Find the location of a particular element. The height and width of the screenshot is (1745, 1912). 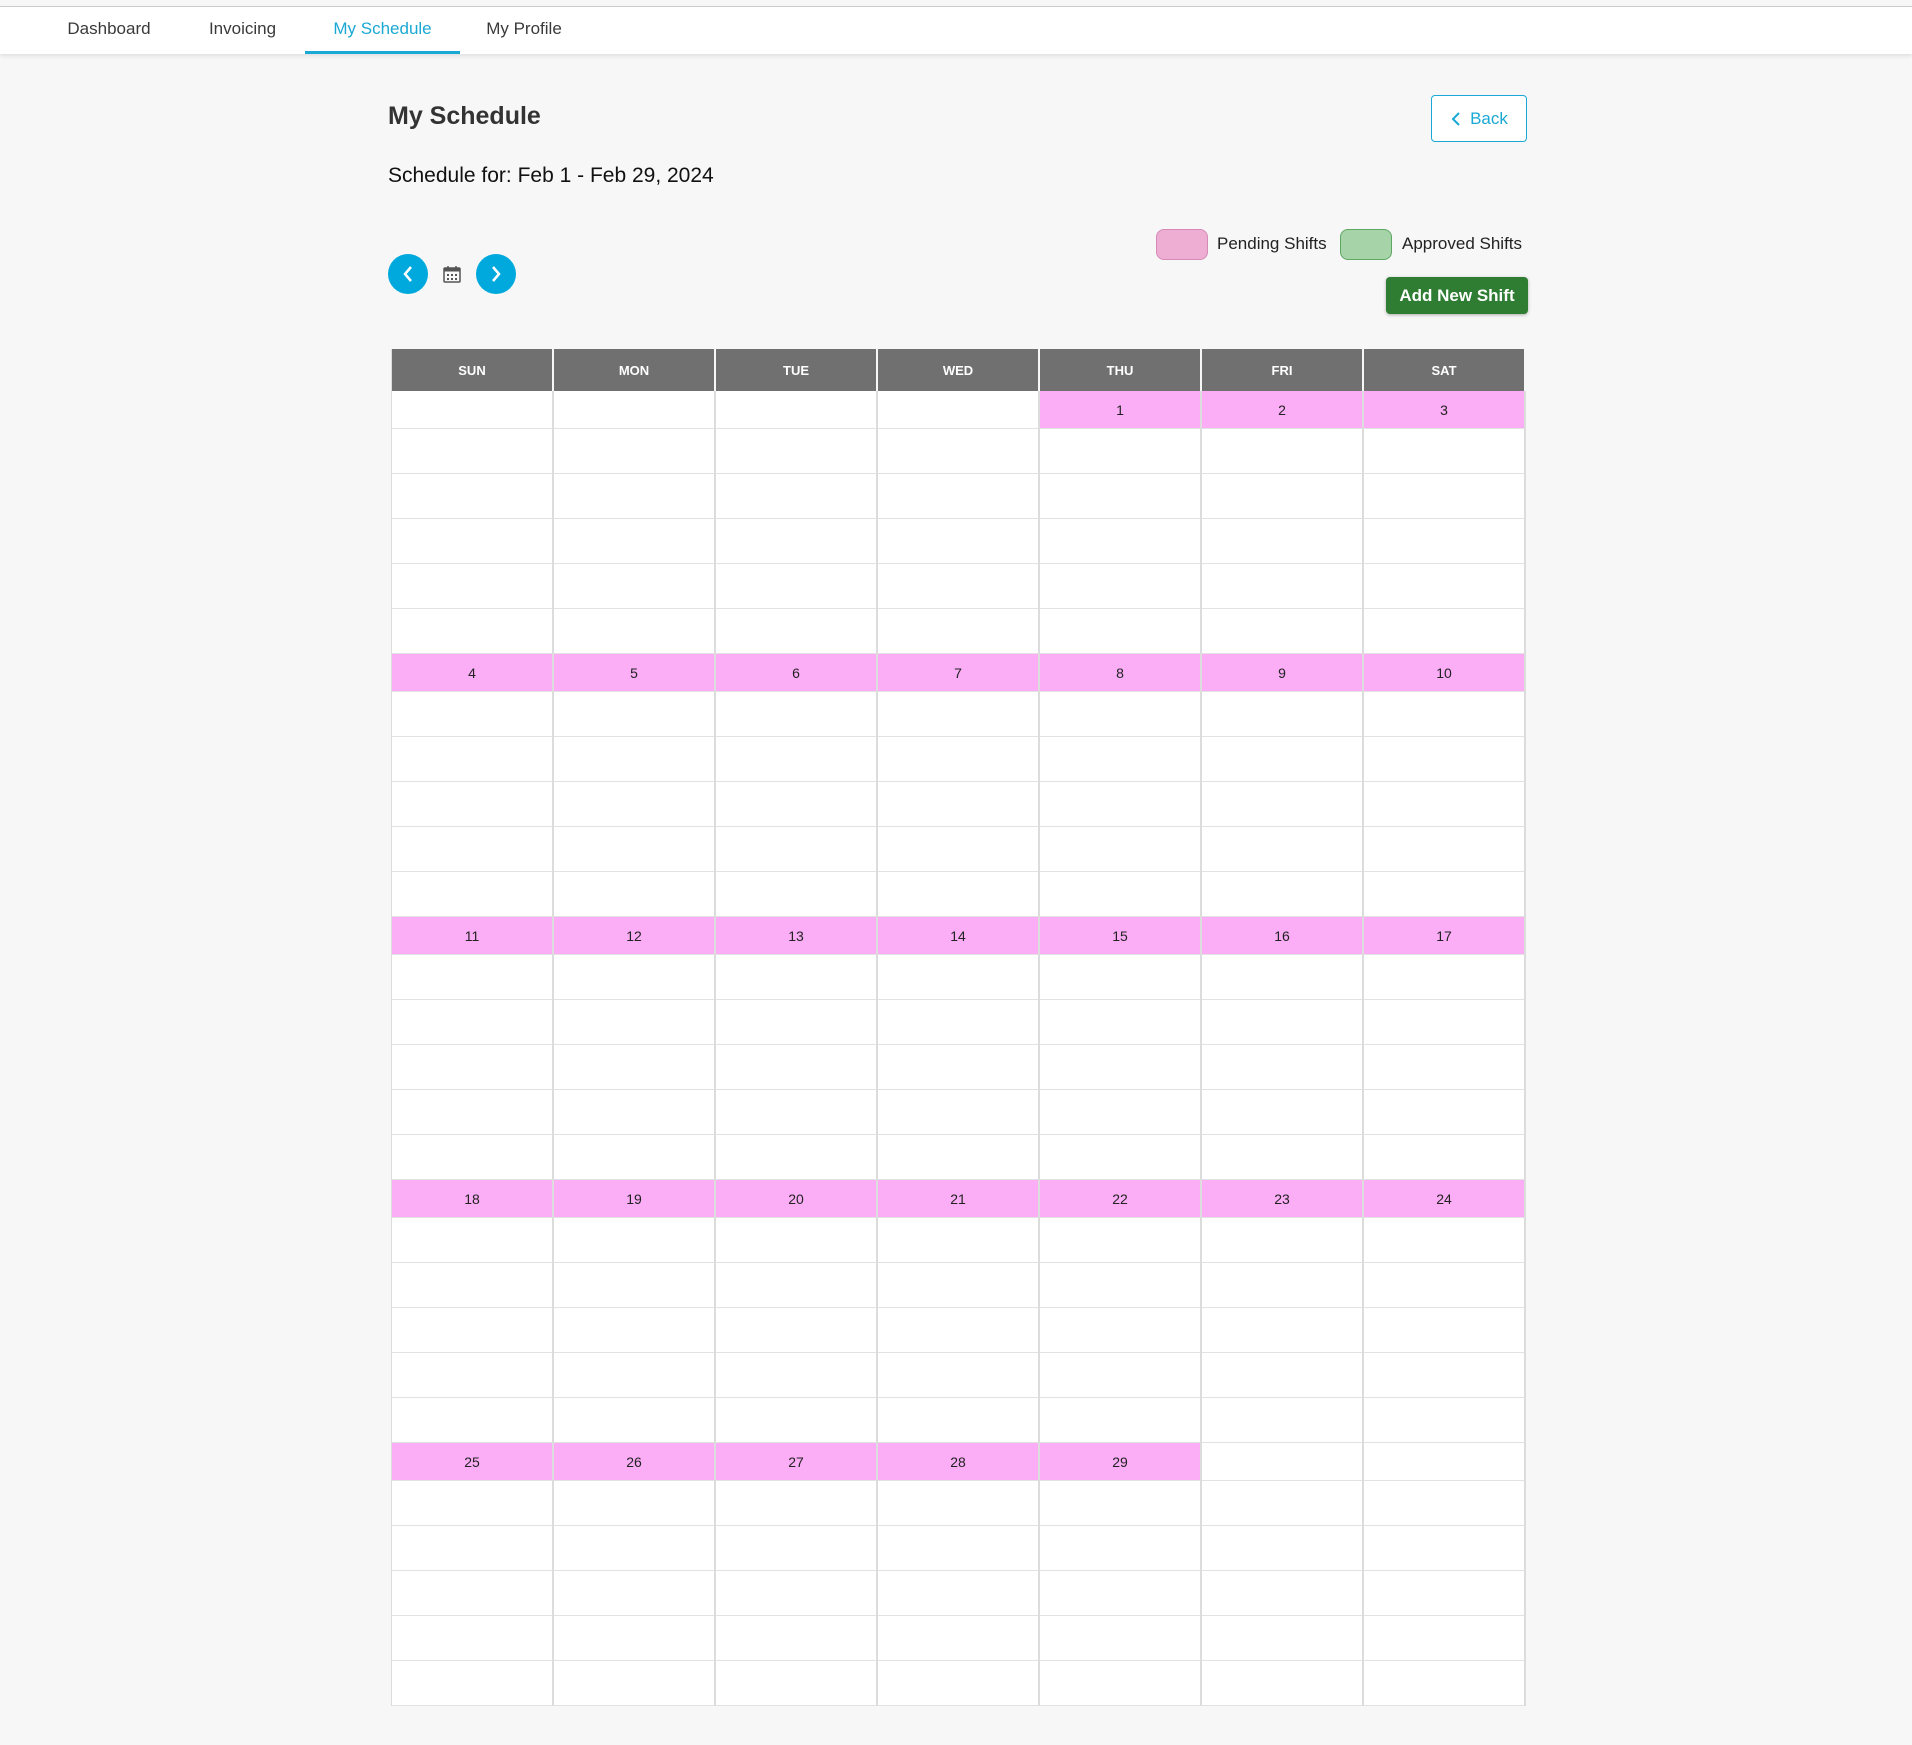

day-cell: 14 is located at coordinates (959, 1048).